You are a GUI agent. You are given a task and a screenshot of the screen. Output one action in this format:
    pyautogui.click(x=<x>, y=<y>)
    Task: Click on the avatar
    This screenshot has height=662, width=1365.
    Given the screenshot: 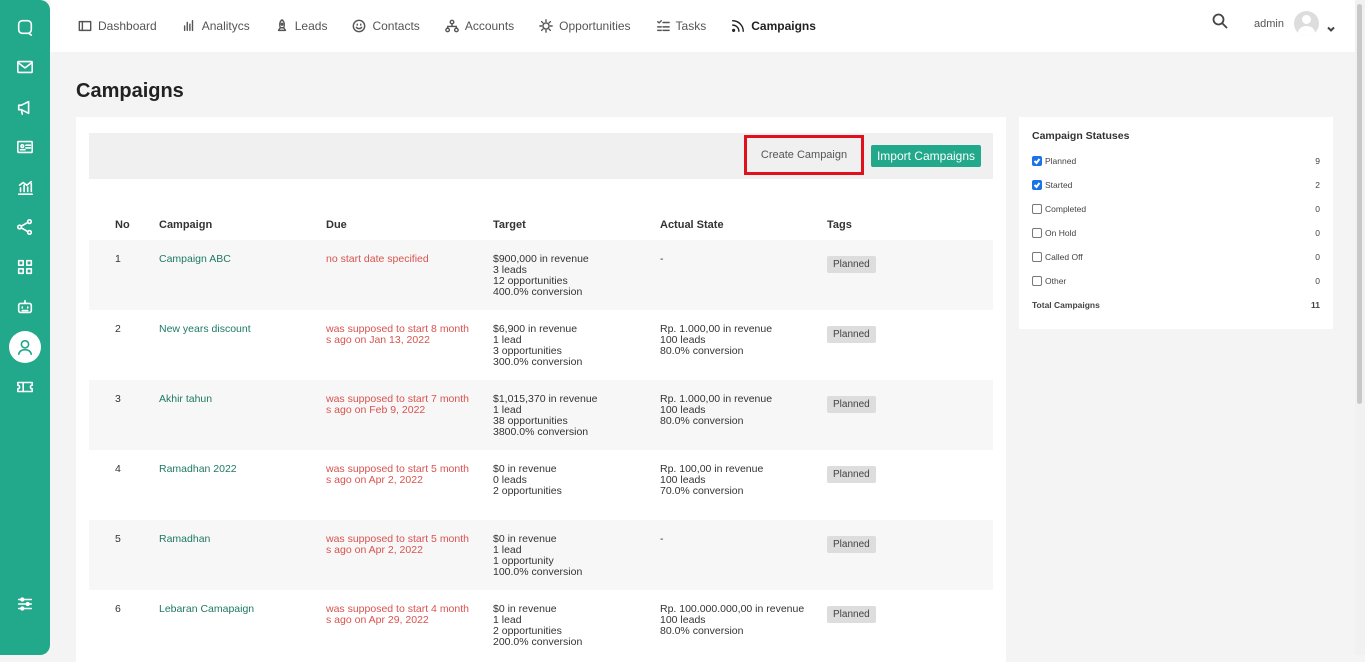 What is the action you would take?
    pyautogui.click(x=1306, y=23)
    